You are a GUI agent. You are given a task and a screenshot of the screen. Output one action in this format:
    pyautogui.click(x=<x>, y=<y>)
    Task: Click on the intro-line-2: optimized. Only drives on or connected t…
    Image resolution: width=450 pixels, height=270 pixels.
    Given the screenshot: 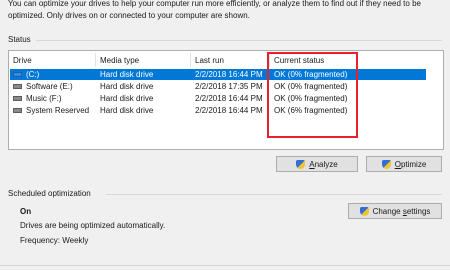 What is the action you would take?
    pyautogui.click(x=129, y=15)
    